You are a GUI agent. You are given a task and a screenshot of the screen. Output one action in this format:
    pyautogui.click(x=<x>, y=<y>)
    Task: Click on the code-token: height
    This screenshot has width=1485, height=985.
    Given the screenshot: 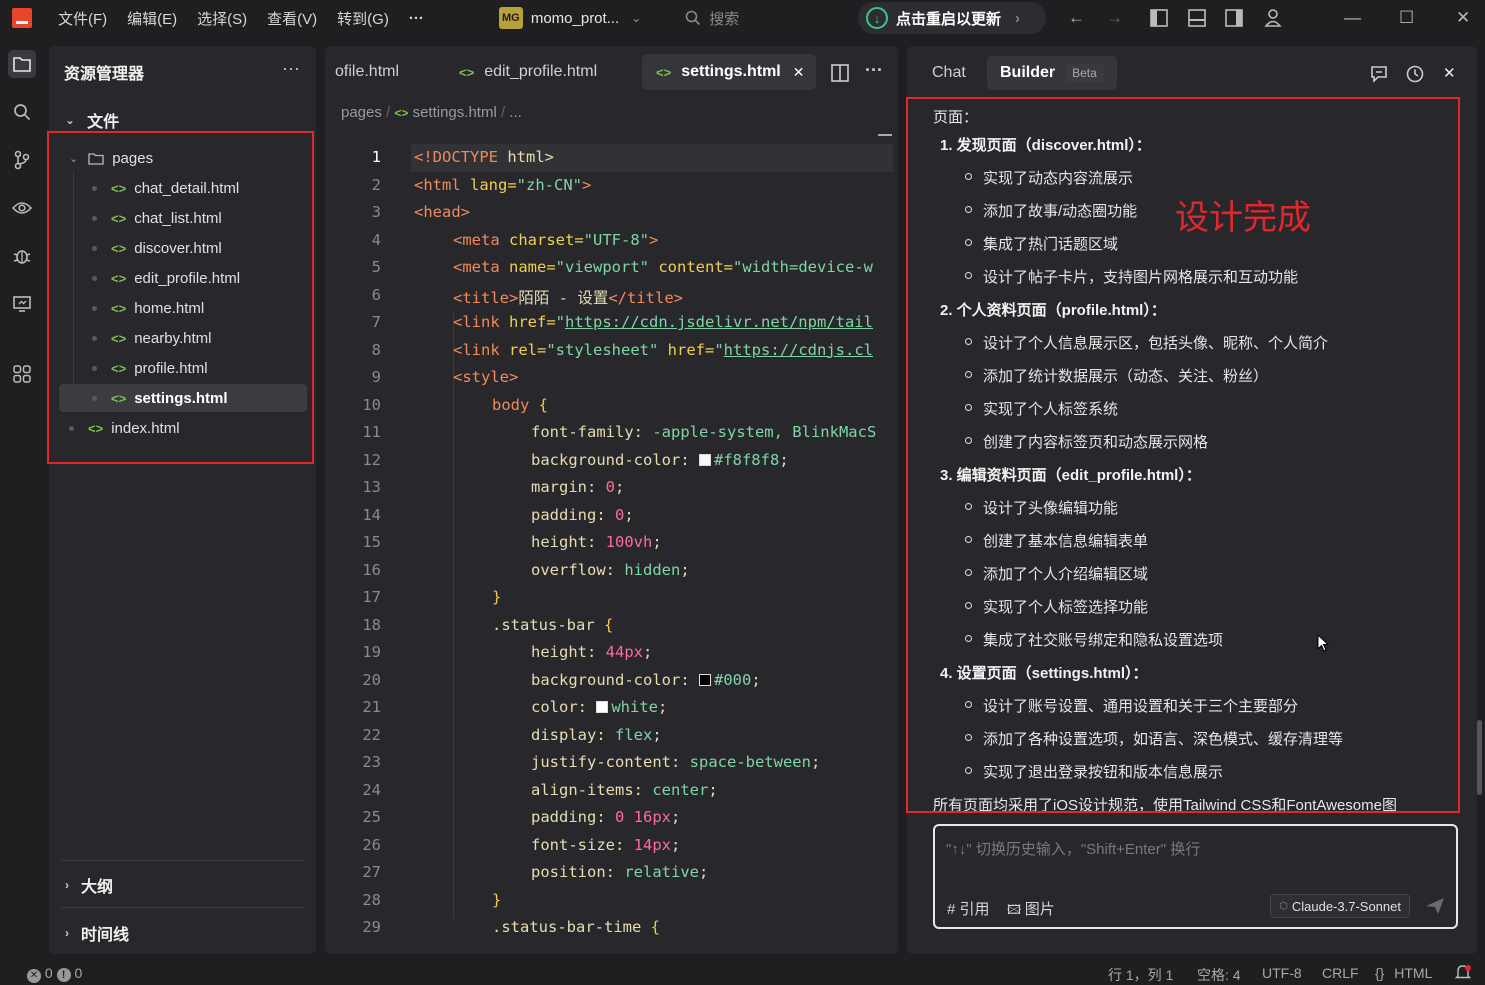 What is the action you would take?
    pyautogui.click(x=559, y=542)
    